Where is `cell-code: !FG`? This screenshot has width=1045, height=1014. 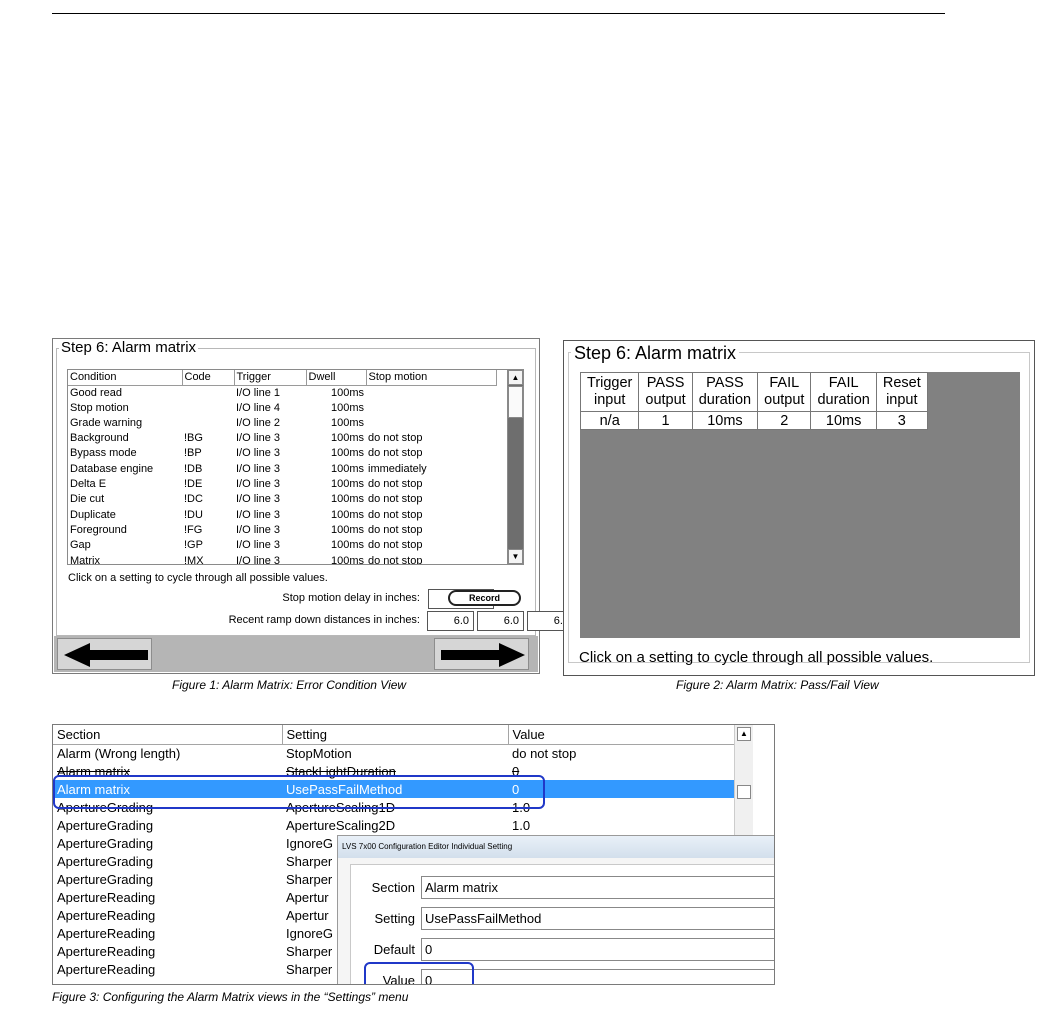
cell-code: !FG is located at coordinates (208, 530).